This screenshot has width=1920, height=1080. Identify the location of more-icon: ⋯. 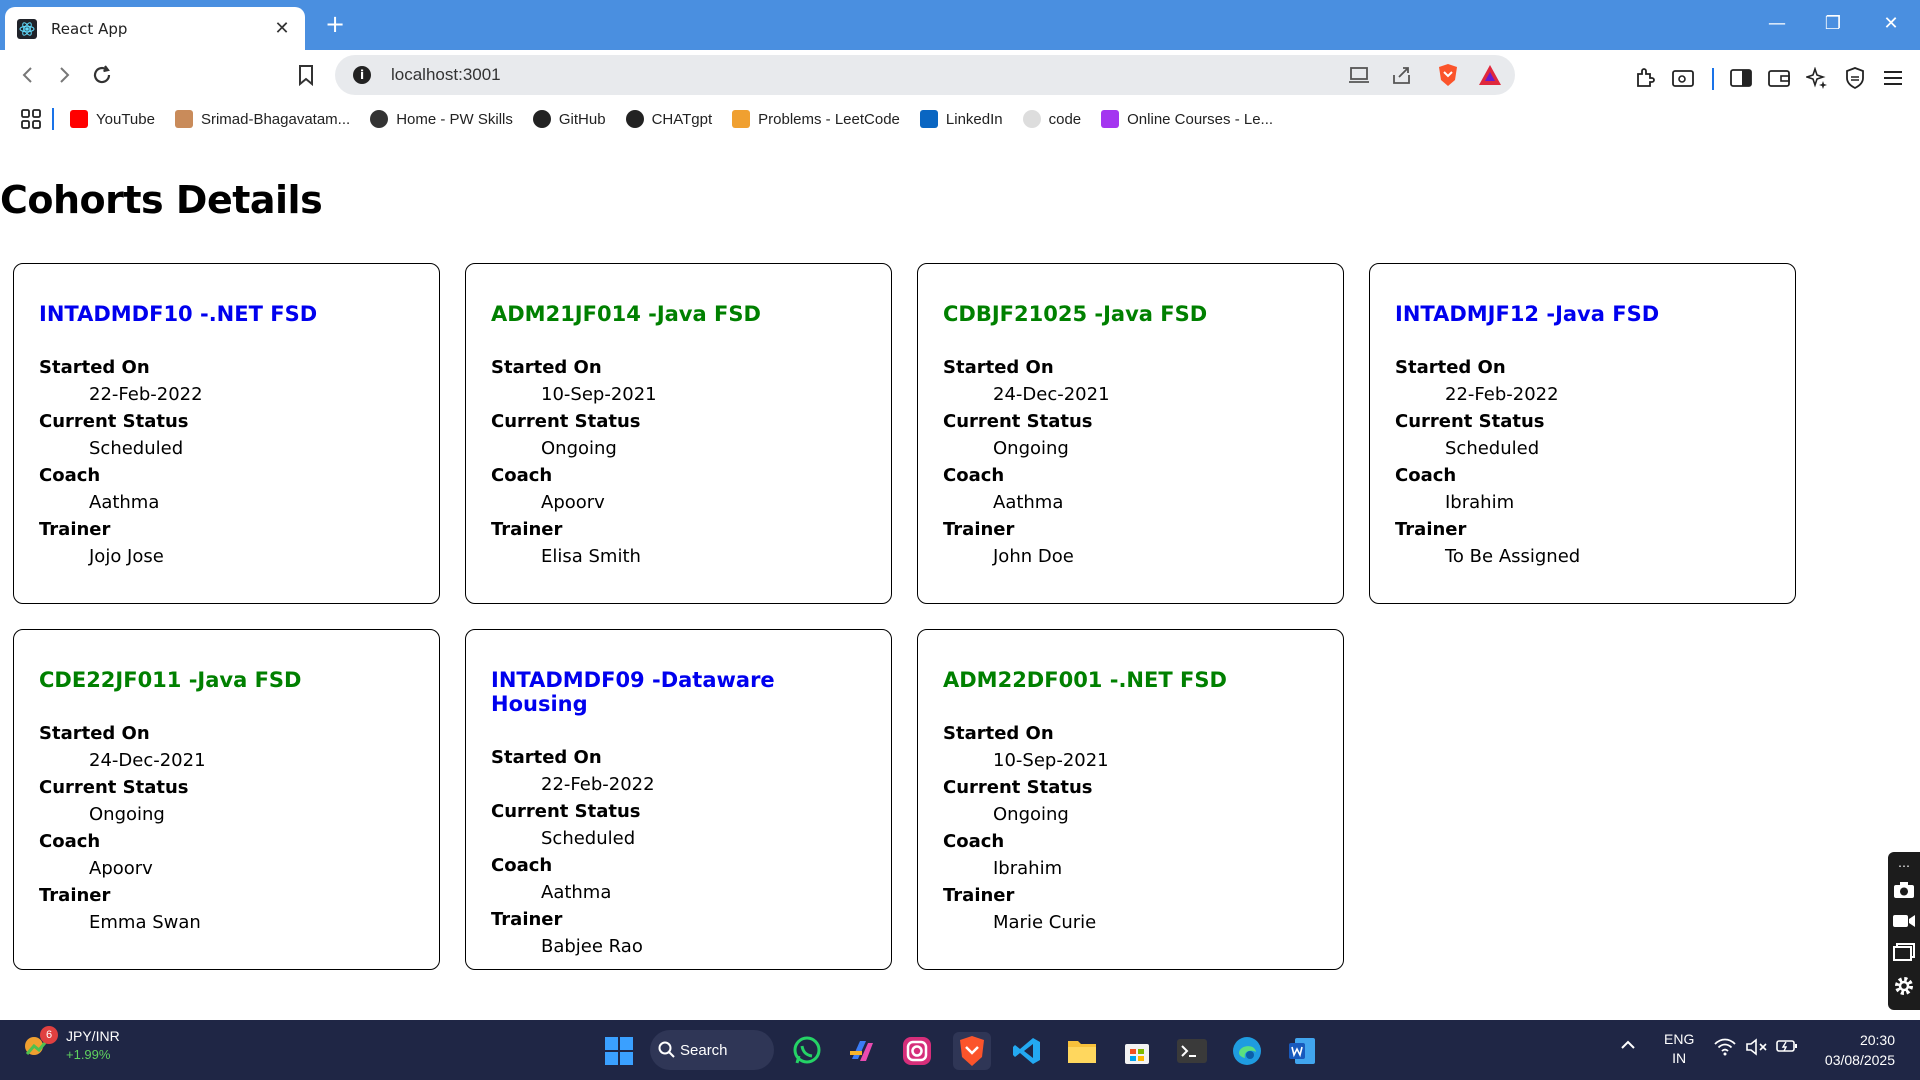
(1904, 866).